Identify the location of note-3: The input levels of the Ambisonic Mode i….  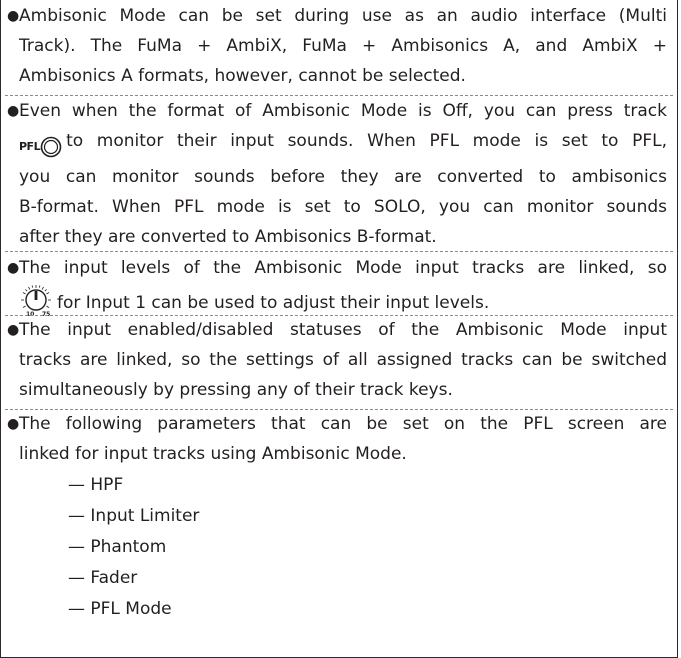
(343, 285).